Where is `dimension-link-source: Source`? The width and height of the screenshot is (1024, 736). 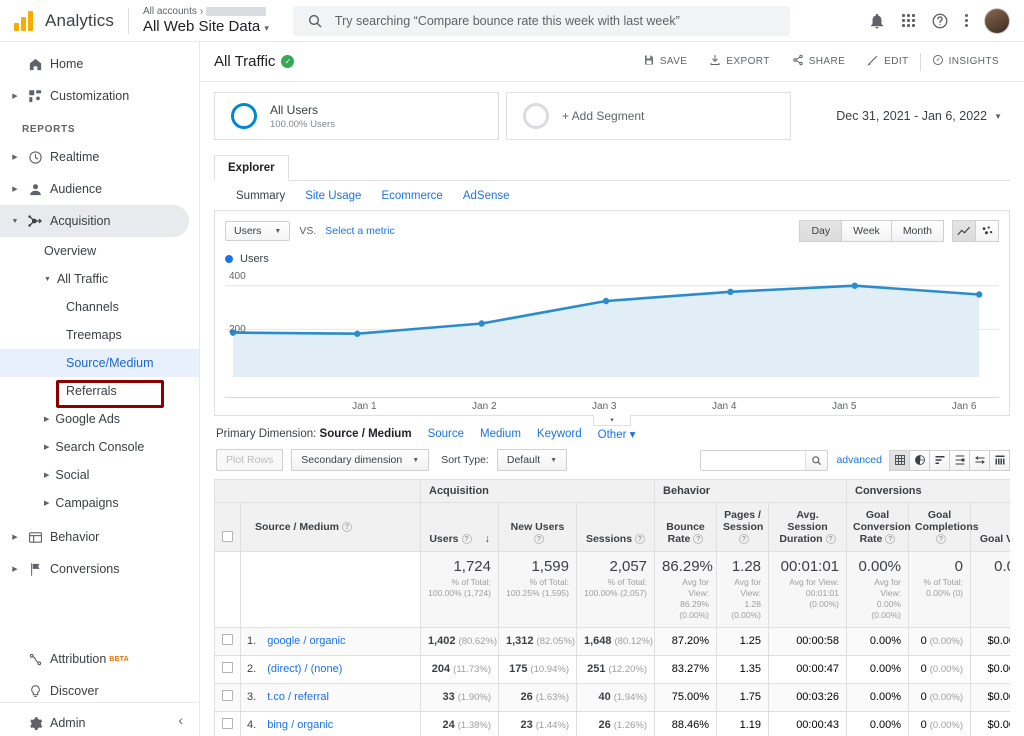 dimension-link-source: Source is located at coordinates (446, 434).